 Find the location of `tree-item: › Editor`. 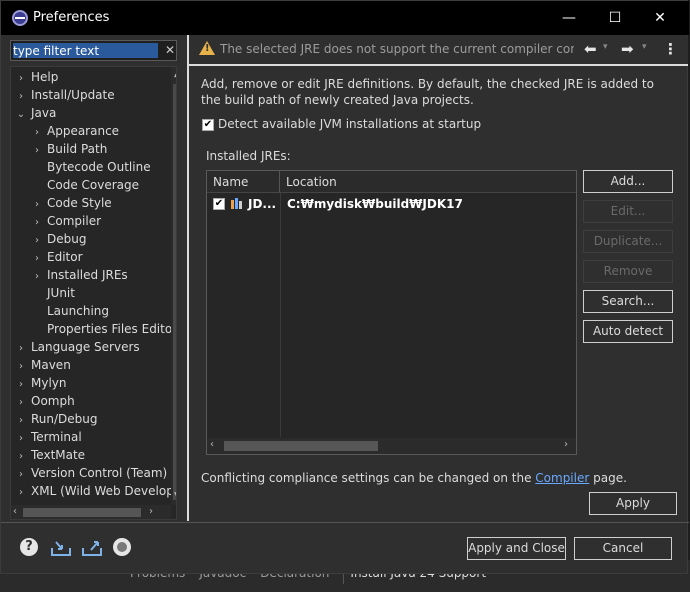

tree-item: › Editor is located at coordinates (57, 257).